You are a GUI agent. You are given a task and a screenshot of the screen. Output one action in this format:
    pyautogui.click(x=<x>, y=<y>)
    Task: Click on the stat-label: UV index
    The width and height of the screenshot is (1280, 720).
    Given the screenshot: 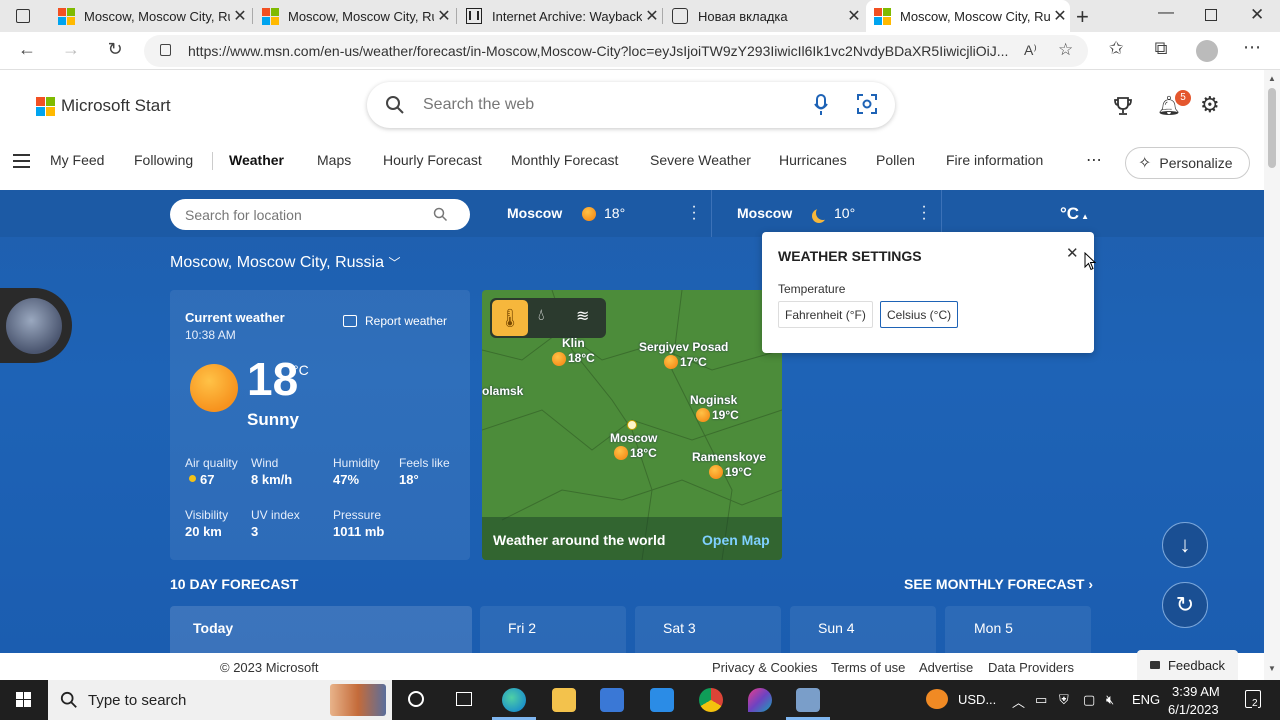 What is the action you would take?
    pyautogui.click(x=275, y=515)
    